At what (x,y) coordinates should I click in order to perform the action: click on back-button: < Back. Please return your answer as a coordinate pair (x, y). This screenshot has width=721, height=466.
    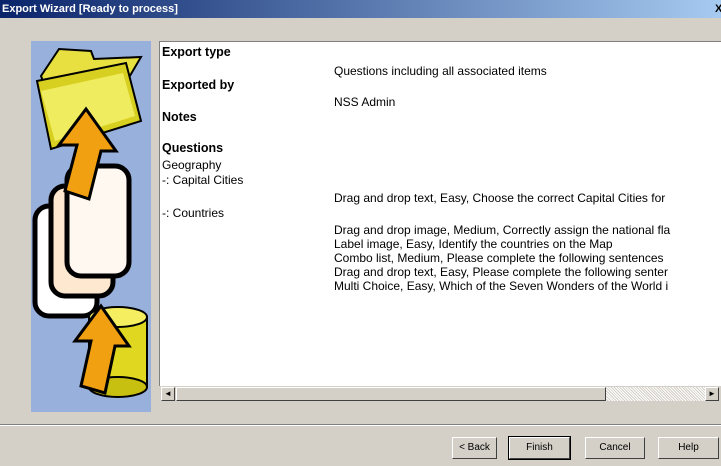
    Looking at the image, I should click on (474, 448).